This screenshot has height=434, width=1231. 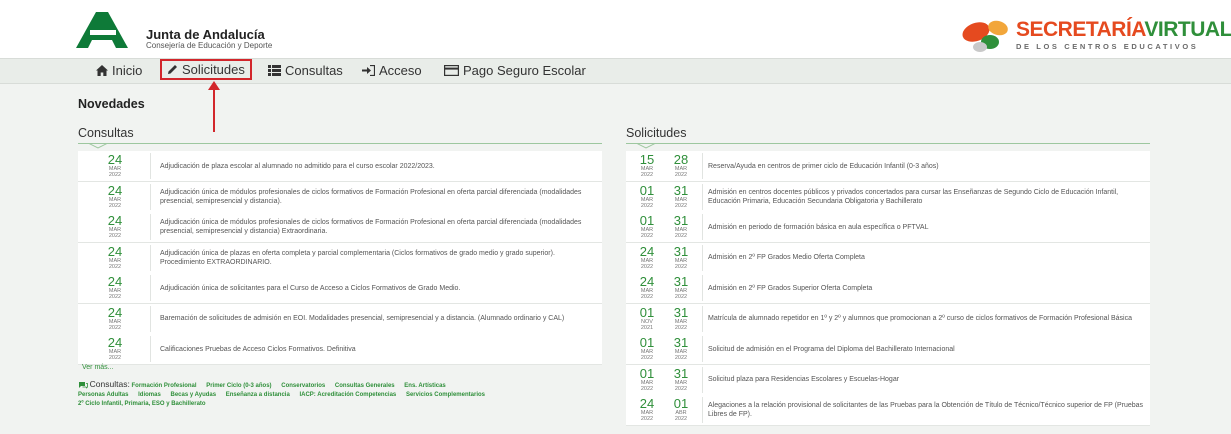 I want to click on consultas-link: Enseñanza a distancia, so click(x=258, y=395).